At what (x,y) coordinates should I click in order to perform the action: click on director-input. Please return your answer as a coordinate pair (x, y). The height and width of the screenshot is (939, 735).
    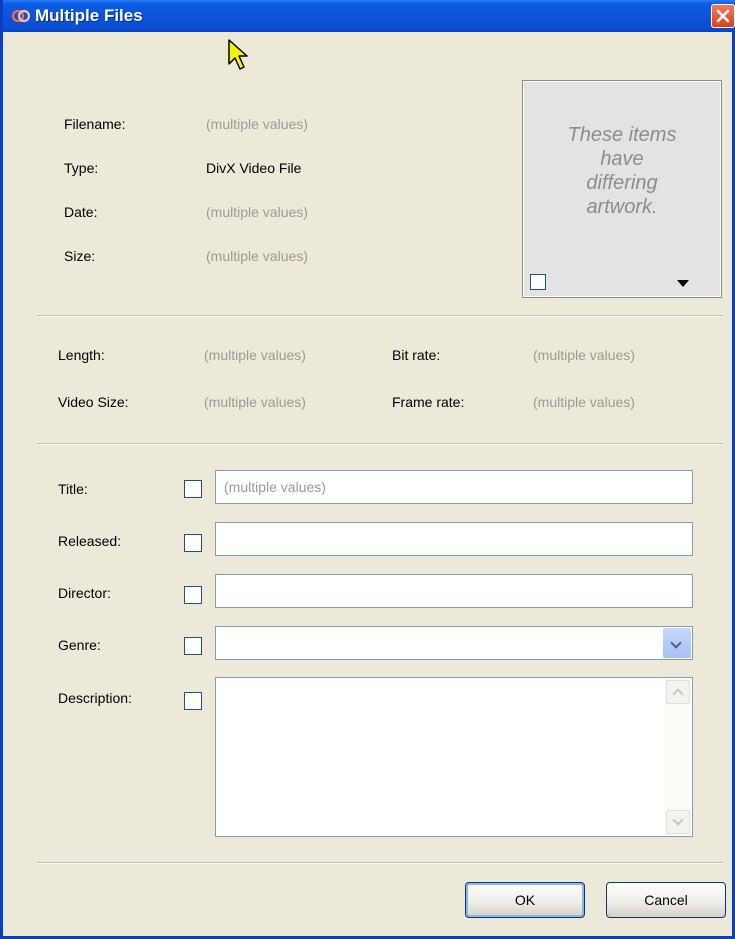
    Looking at the image, I should click on (454, 591).